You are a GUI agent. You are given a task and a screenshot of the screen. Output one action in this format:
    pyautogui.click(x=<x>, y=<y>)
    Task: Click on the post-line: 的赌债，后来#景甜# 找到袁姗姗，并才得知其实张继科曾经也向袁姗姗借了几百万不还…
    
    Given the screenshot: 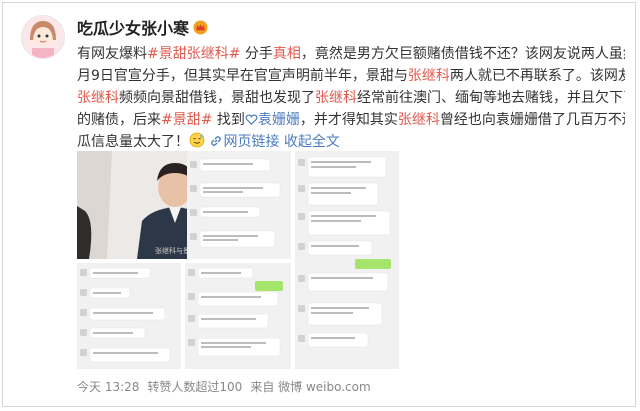 What is the action you would take?
    pyautogui.click(x=351, y=120)
    